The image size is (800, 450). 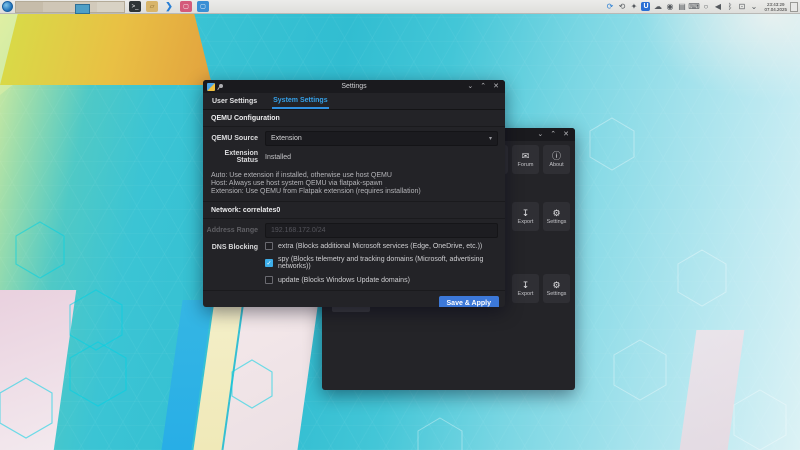 What do you see at coordinates (468, 301) in the screenshot?
I see `save-apply-button: Save & Apply` at bounding box center [468, 301].